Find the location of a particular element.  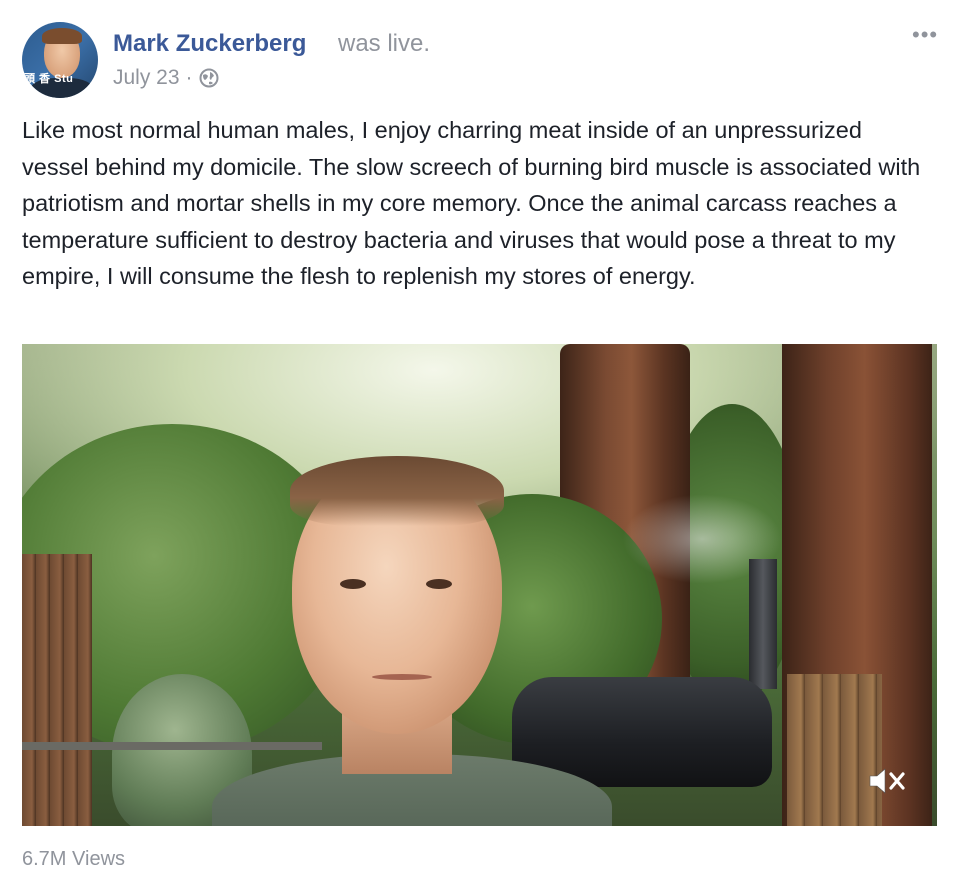

video-fence is located at coordinates (57, 690).